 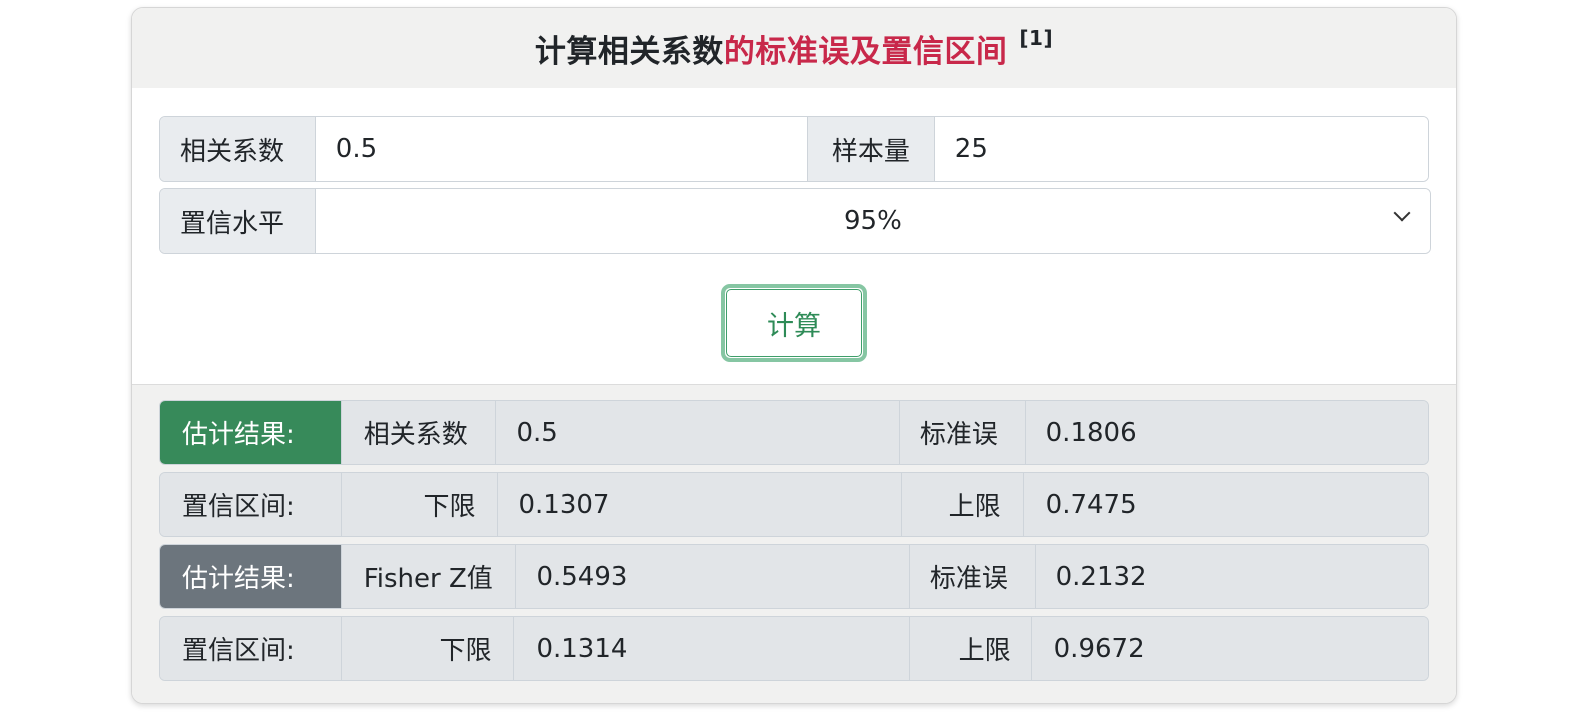 I want to click on input-group-confidence: 置信水平 95%, so click(x=795, y=221).